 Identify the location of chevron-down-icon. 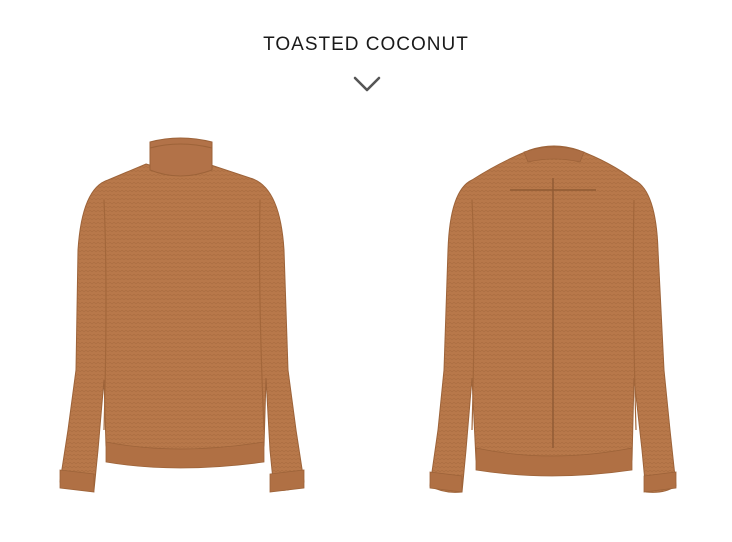
(367, 84).